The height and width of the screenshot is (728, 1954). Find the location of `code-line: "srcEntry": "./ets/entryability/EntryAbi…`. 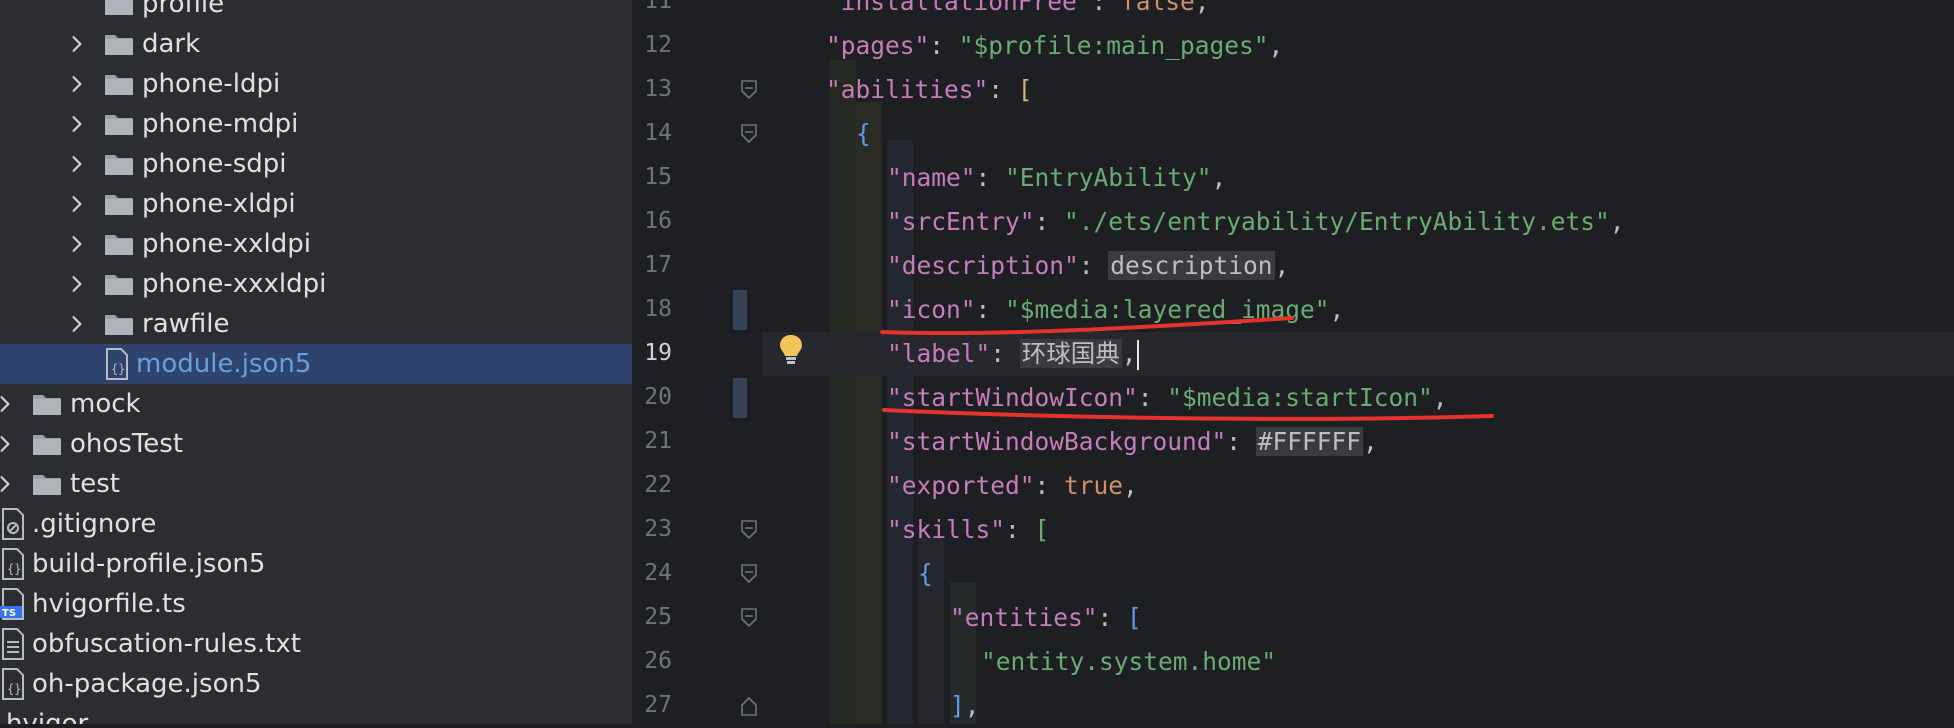

code-line: "srcEntry": "./ets/entryability/EntryAbi… is located at coordinates (1256, 222).